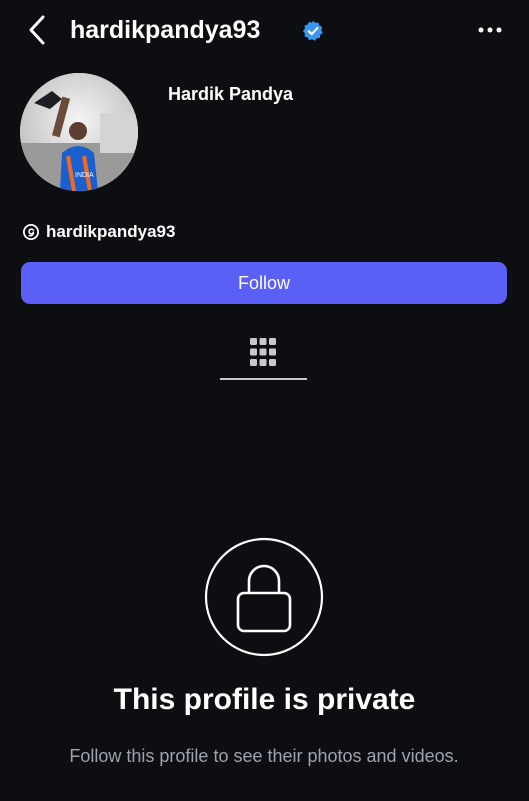 This screenshot has width=529, height=801. I want to click on chevron-left-icon, so click(37, 30).